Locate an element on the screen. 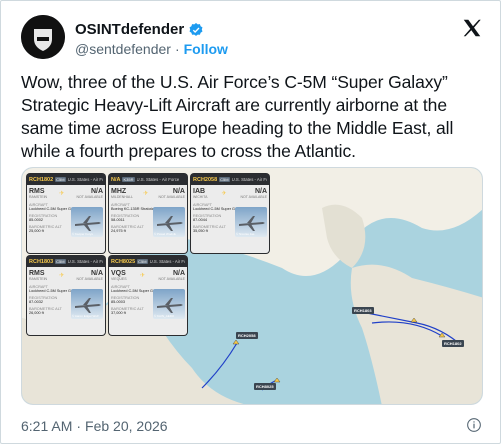 This screenshot has width=501, height=444. post-date: Feb 20, 2026 is located at coordinates (126, 426).